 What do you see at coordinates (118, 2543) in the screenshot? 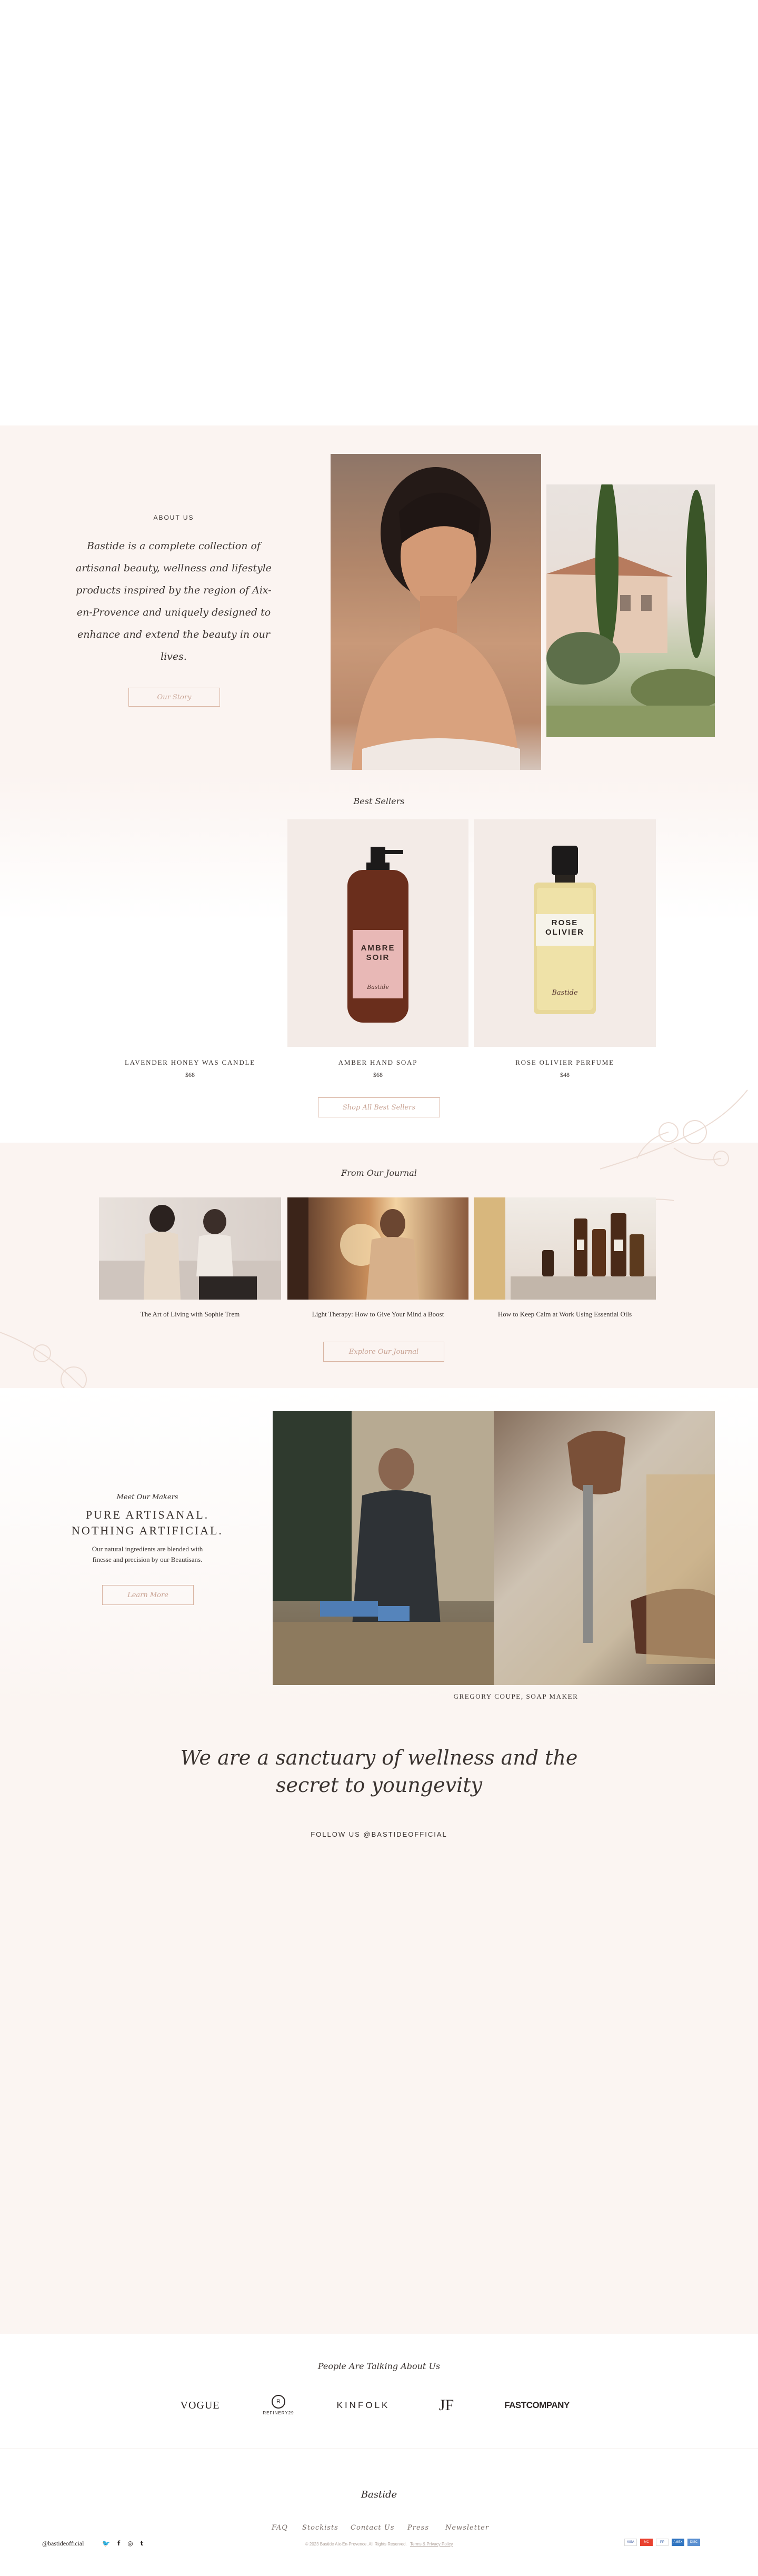
I see `facebook-icon: f` at bounding box center [118, 2543].